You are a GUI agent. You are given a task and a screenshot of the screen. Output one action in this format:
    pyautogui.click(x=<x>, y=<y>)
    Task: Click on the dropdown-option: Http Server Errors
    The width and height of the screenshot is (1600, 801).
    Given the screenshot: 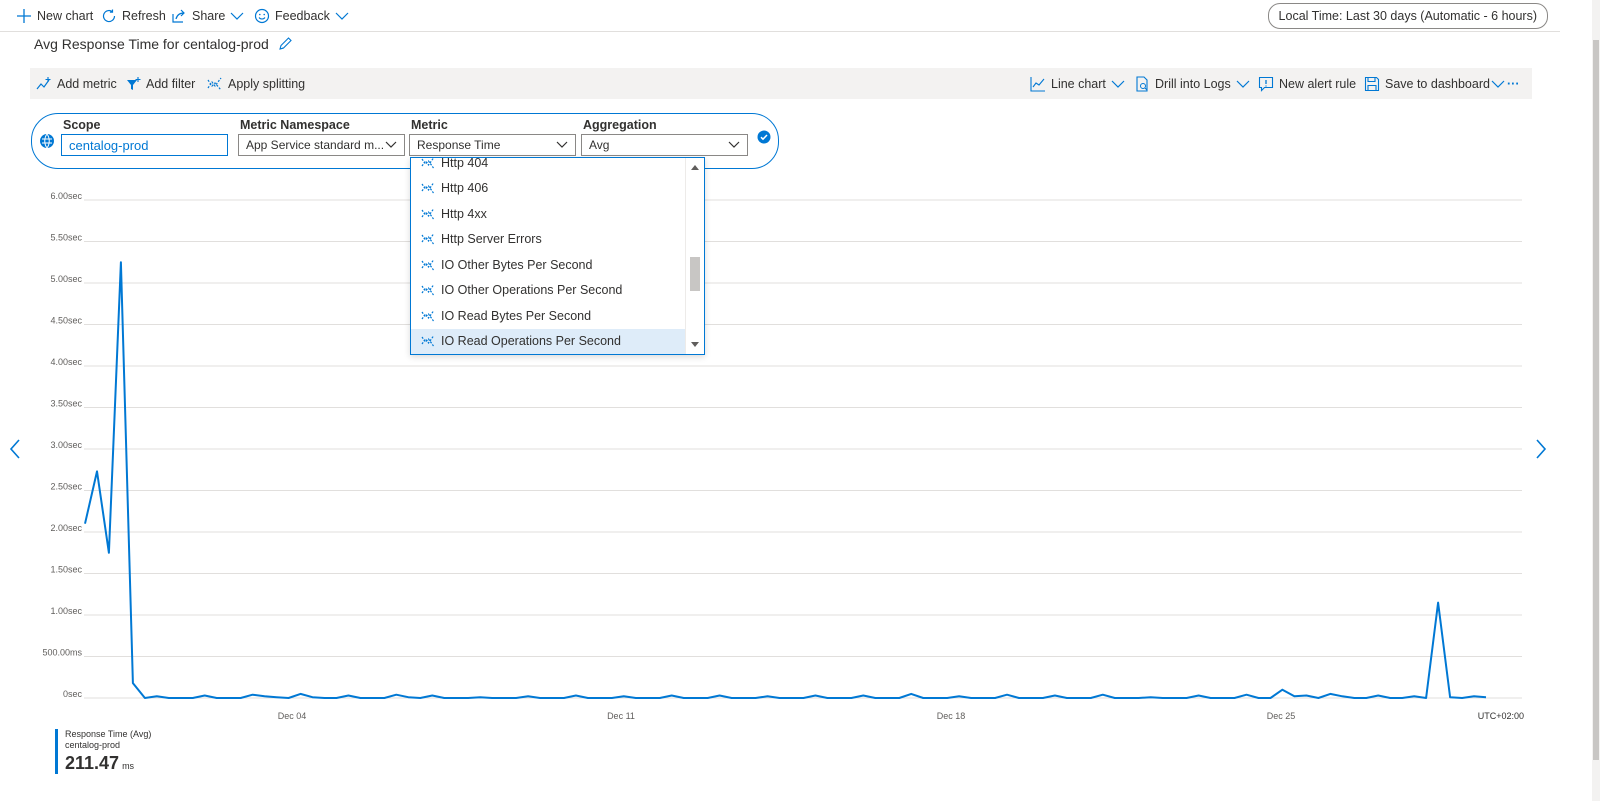 What is the action you would take?
    pyautogui.click(x=548, y=239)
    